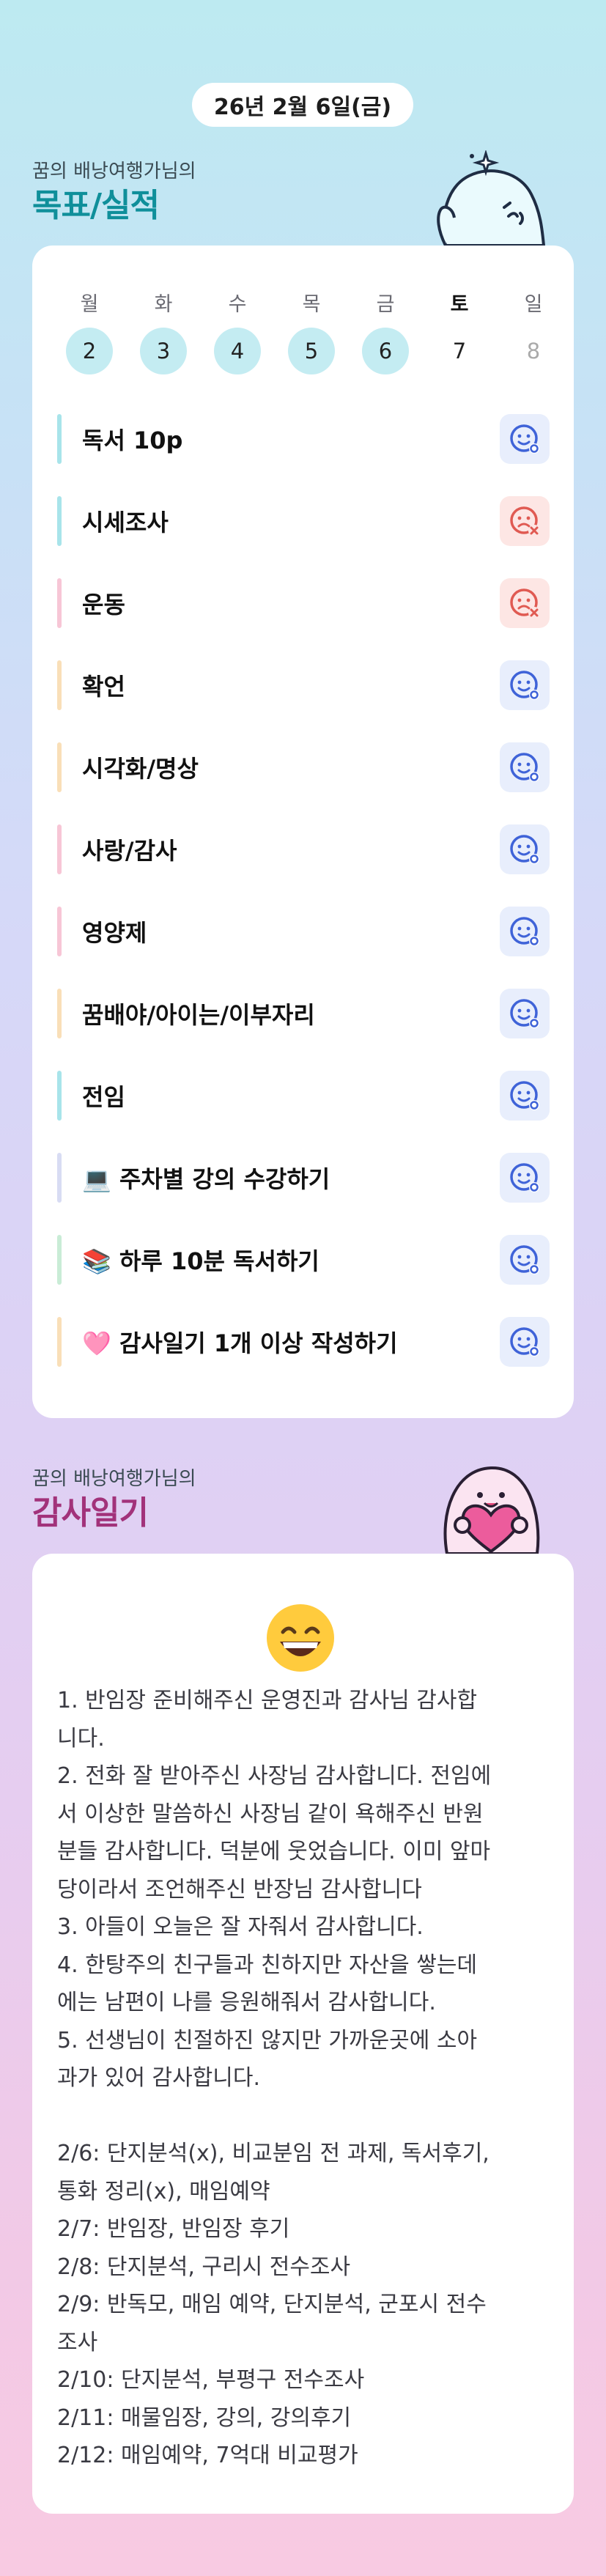 Image resolution: width=606 pixels, height=2576 pixels. What do you see at coordinates (302, 107) in the screenshot?
I see `date-label: 26년 2월 6일(금)` at bounding box center [302, 107].